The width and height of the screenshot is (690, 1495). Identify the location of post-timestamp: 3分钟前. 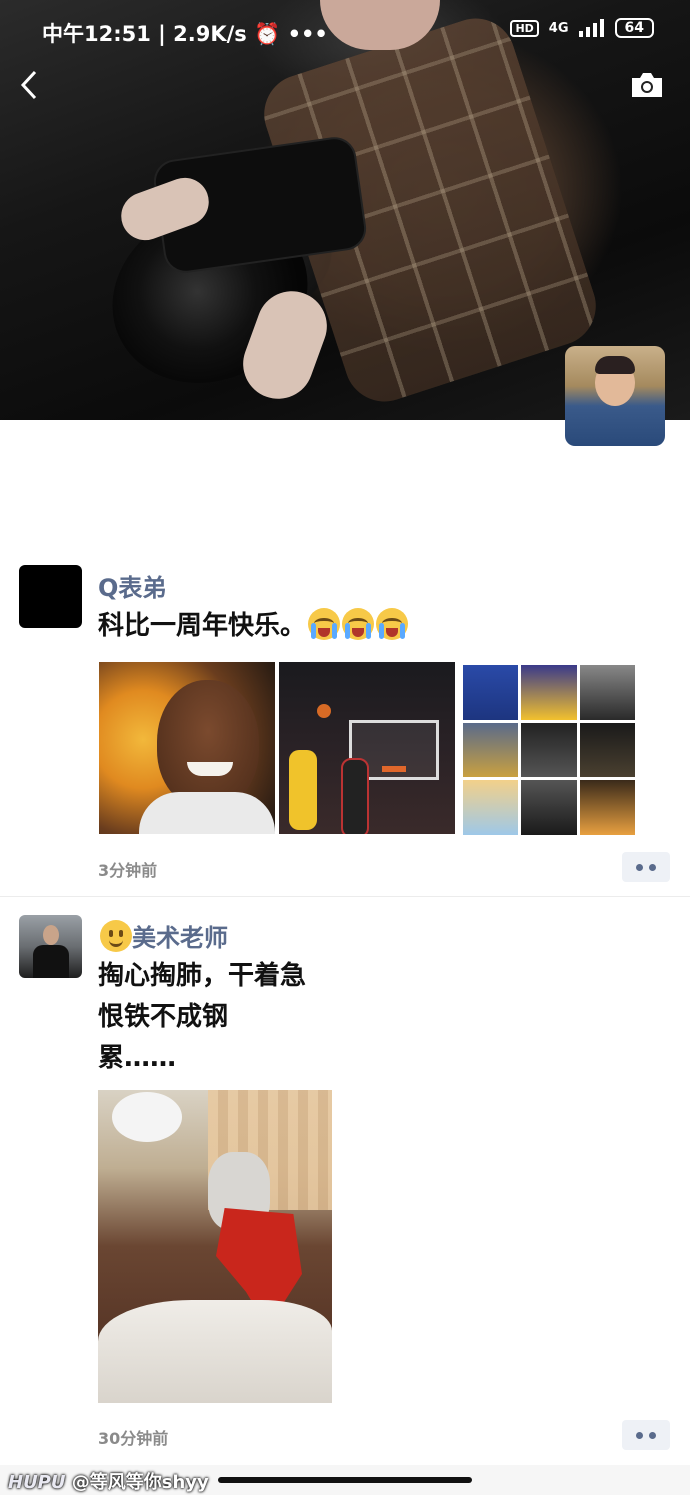
(128, 870).